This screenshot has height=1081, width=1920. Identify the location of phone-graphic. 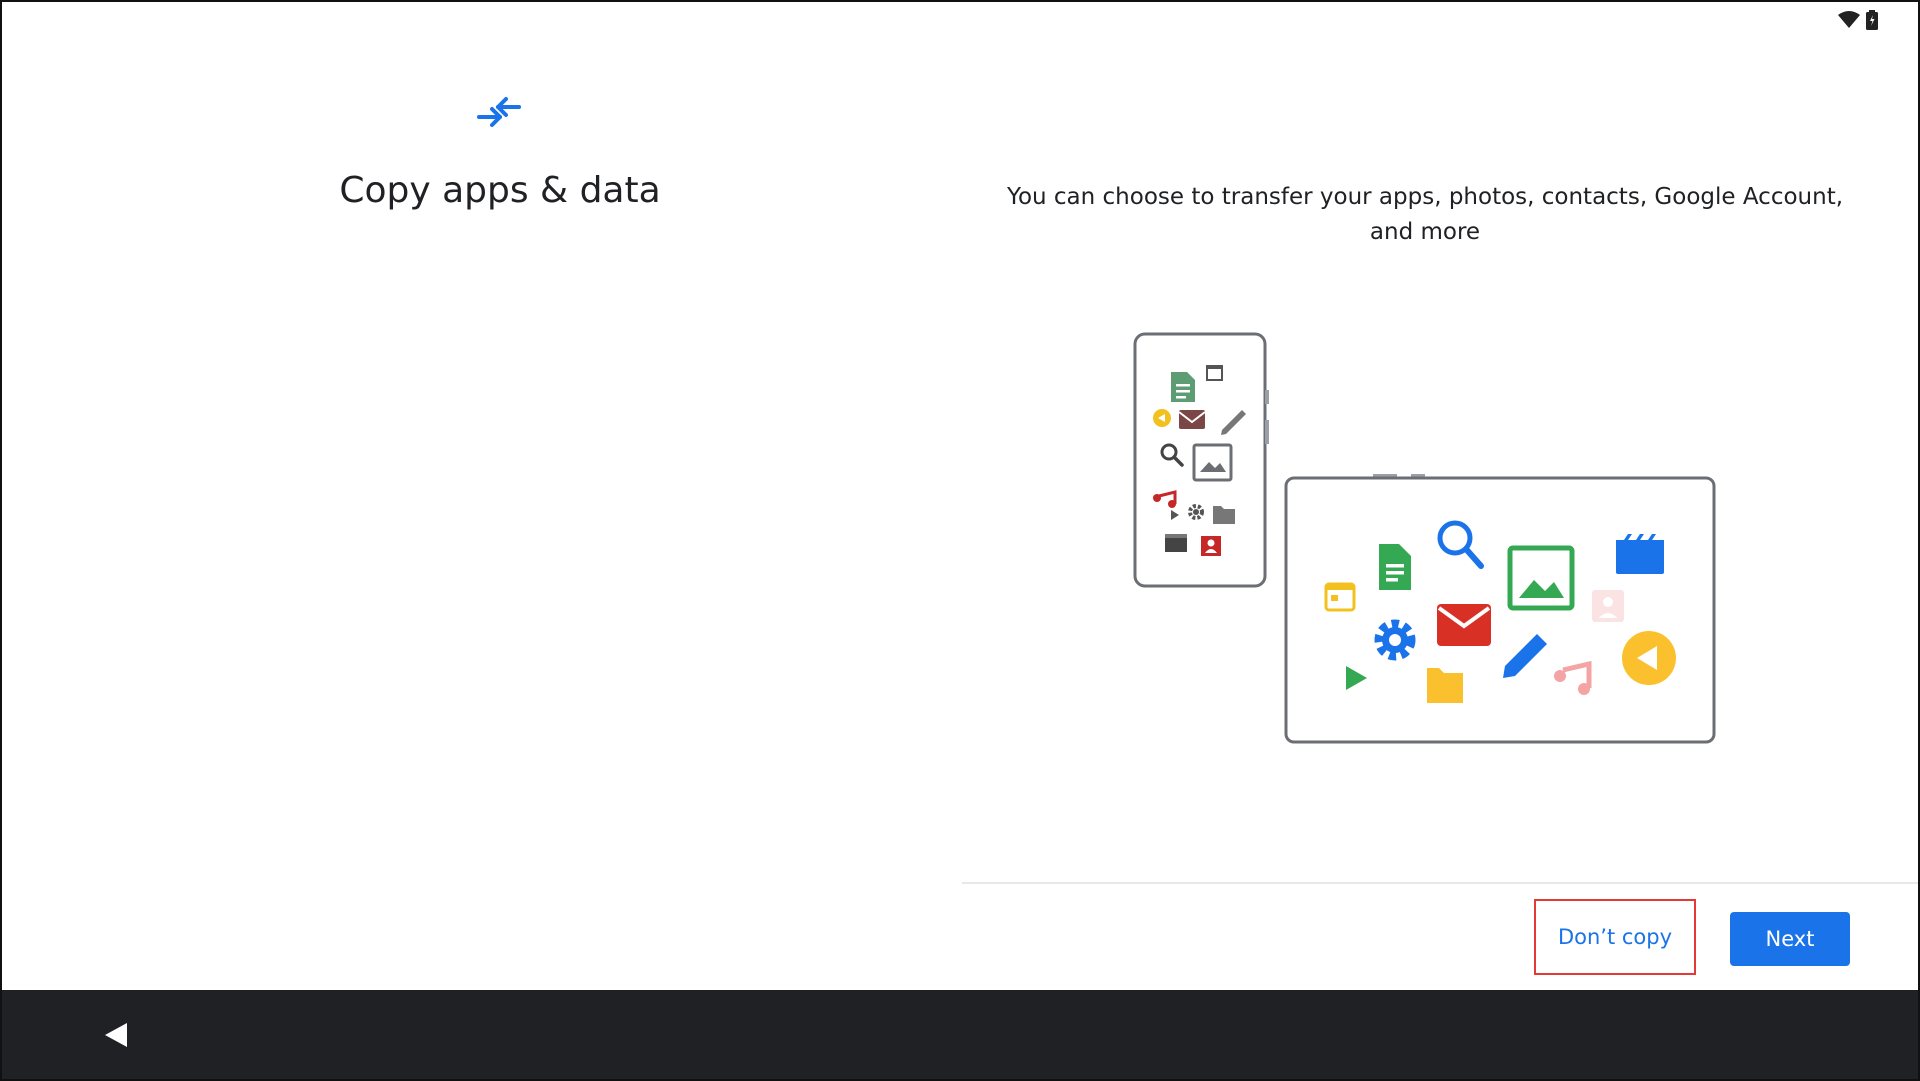
(1201, 460).